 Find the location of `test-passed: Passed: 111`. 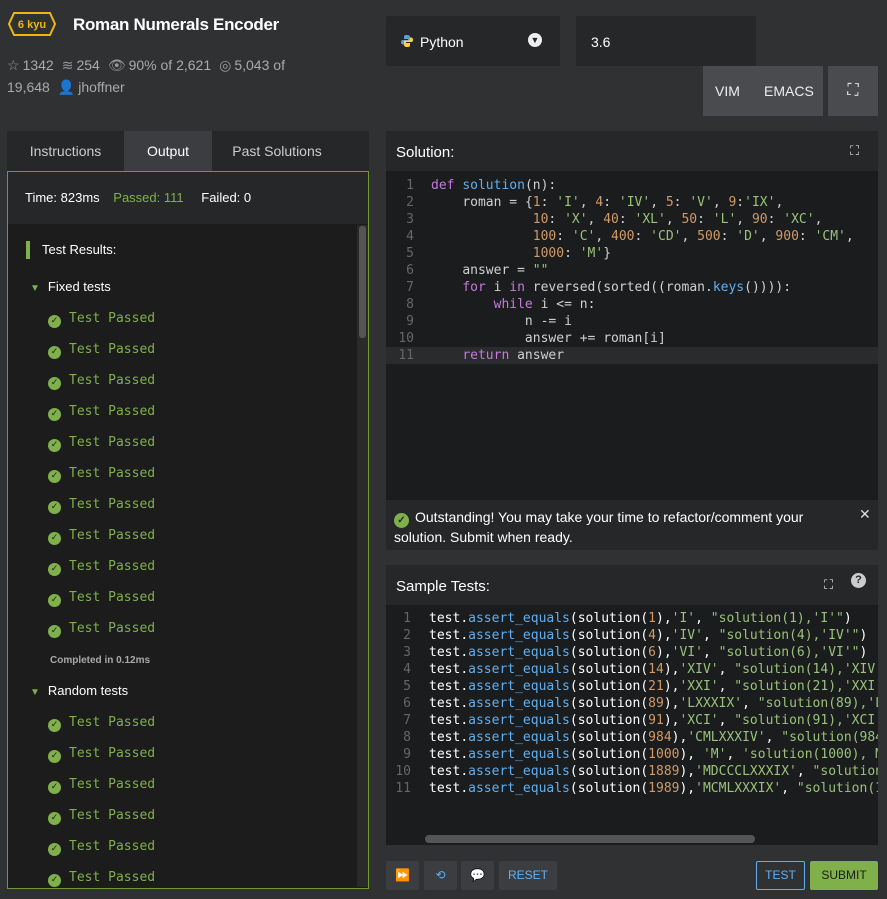

test-passed: Passed: 111 is located at coordinates (148, 197).